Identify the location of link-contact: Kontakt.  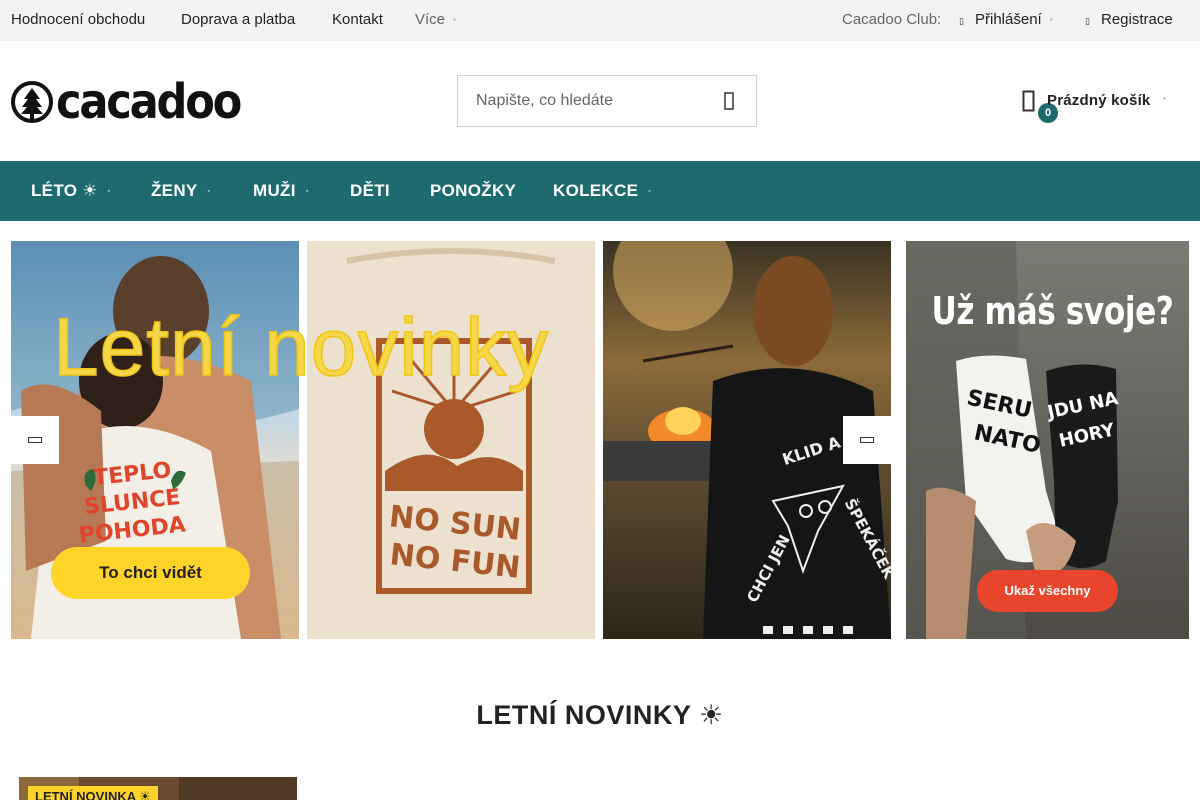
(357, 20).